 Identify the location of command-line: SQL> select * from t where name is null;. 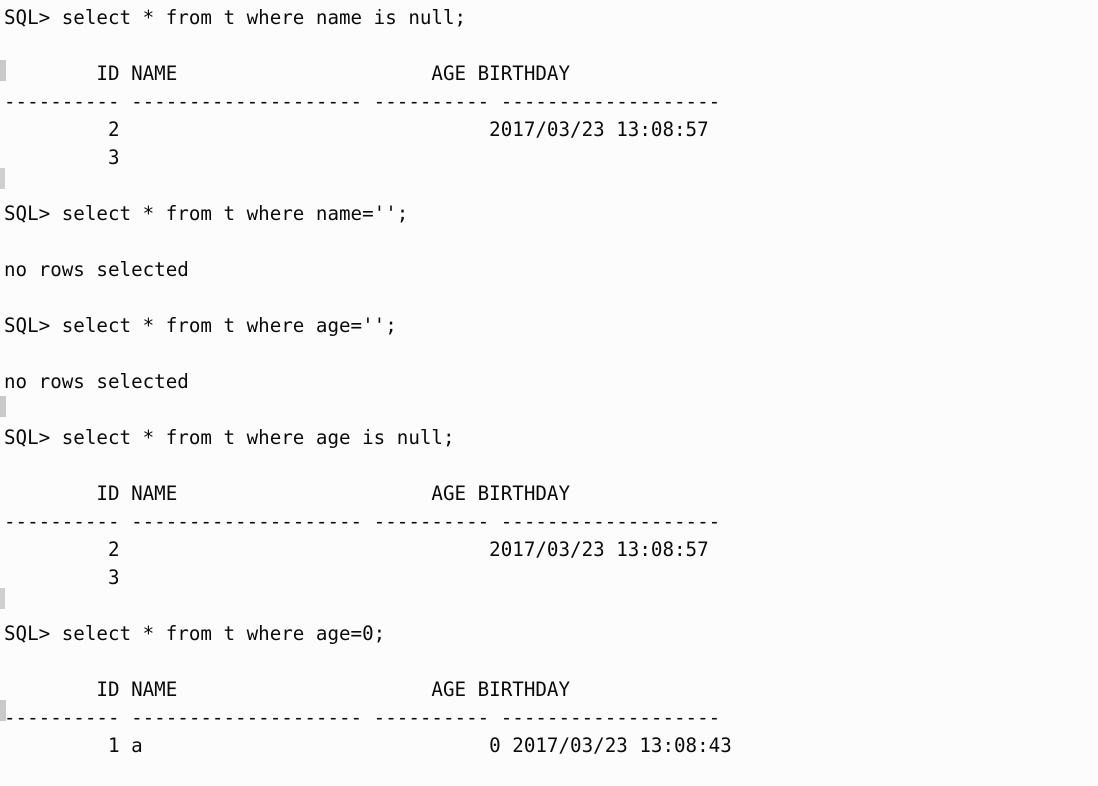
(235, 17).